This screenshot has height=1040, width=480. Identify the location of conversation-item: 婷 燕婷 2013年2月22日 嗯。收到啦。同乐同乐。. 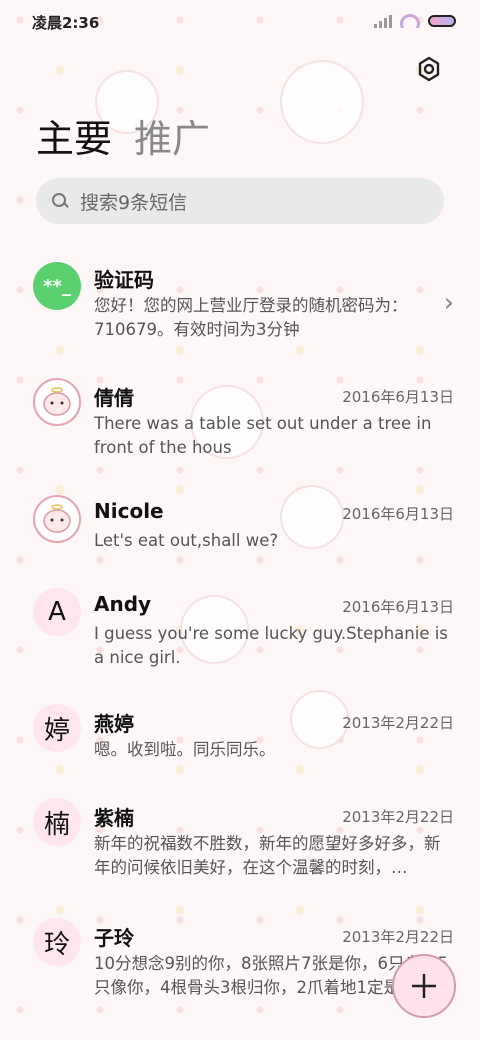
(240, 741).